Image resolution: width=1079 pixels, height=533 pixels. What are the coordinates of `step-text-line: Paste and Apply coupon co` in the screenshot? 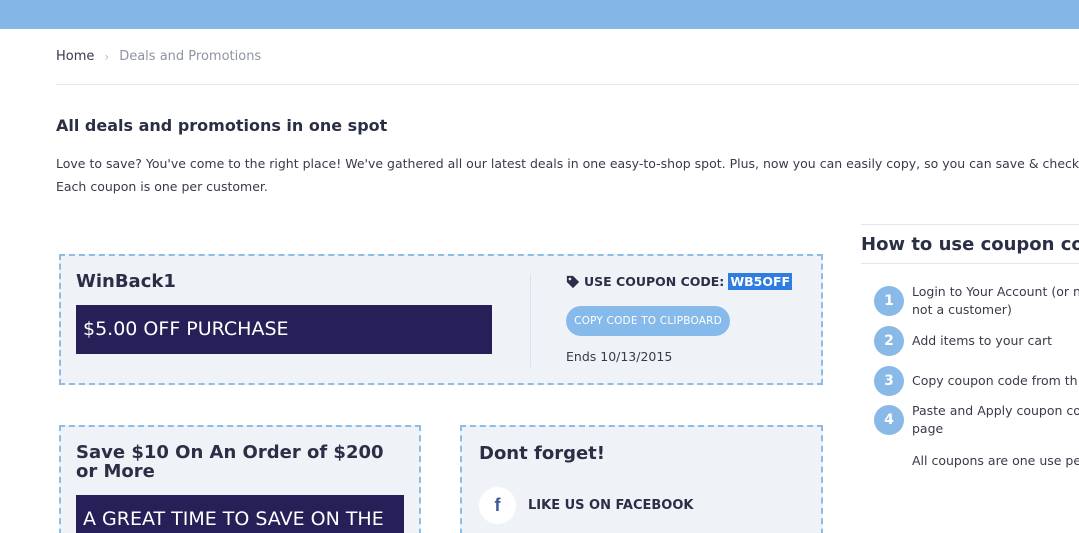 It's located at (995, 410).